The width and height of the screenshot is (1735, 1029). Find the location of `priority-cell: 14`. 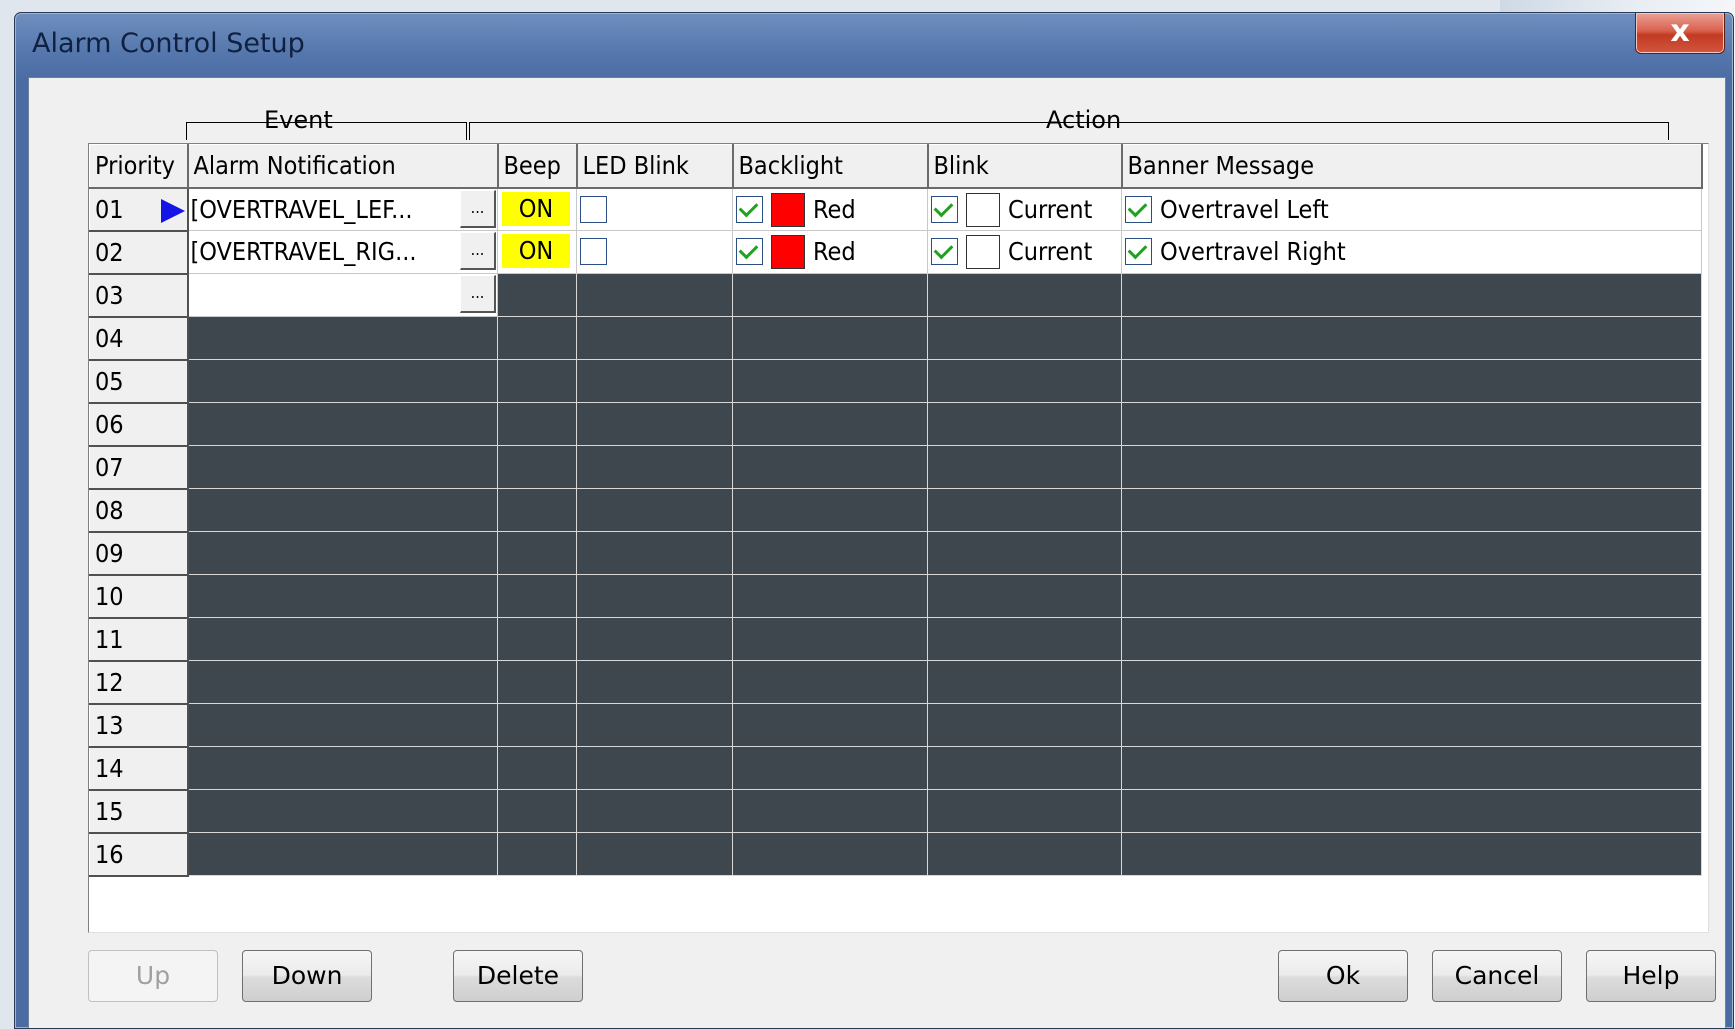

priority-cell: 14 is located at coordinates (139, 768).